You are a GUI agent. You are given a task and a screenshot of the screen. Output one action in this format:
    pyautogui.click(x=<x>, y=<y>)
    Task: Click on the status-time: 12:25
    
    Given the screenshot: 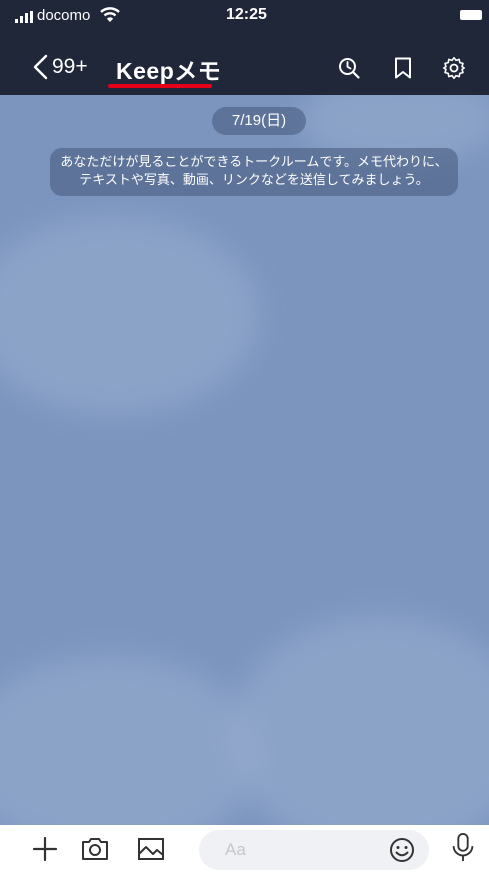 What is the action you would take?
    pyautogui.click(x=246, y=14)
    